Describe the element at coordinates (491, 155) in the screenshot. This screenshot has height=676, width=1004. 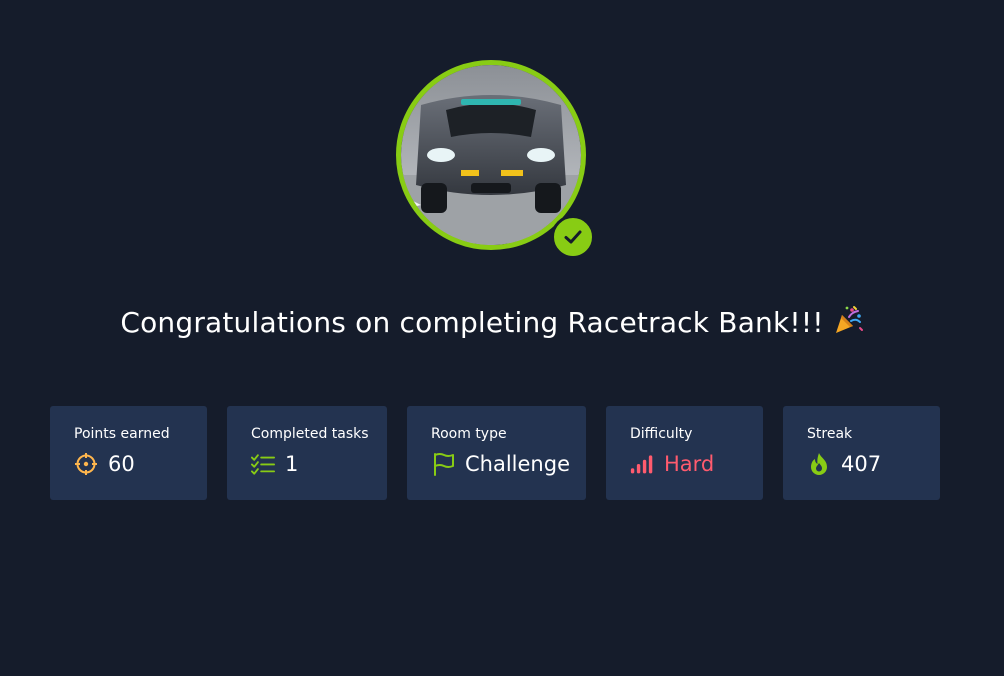
I see `racecar-image` at that location.